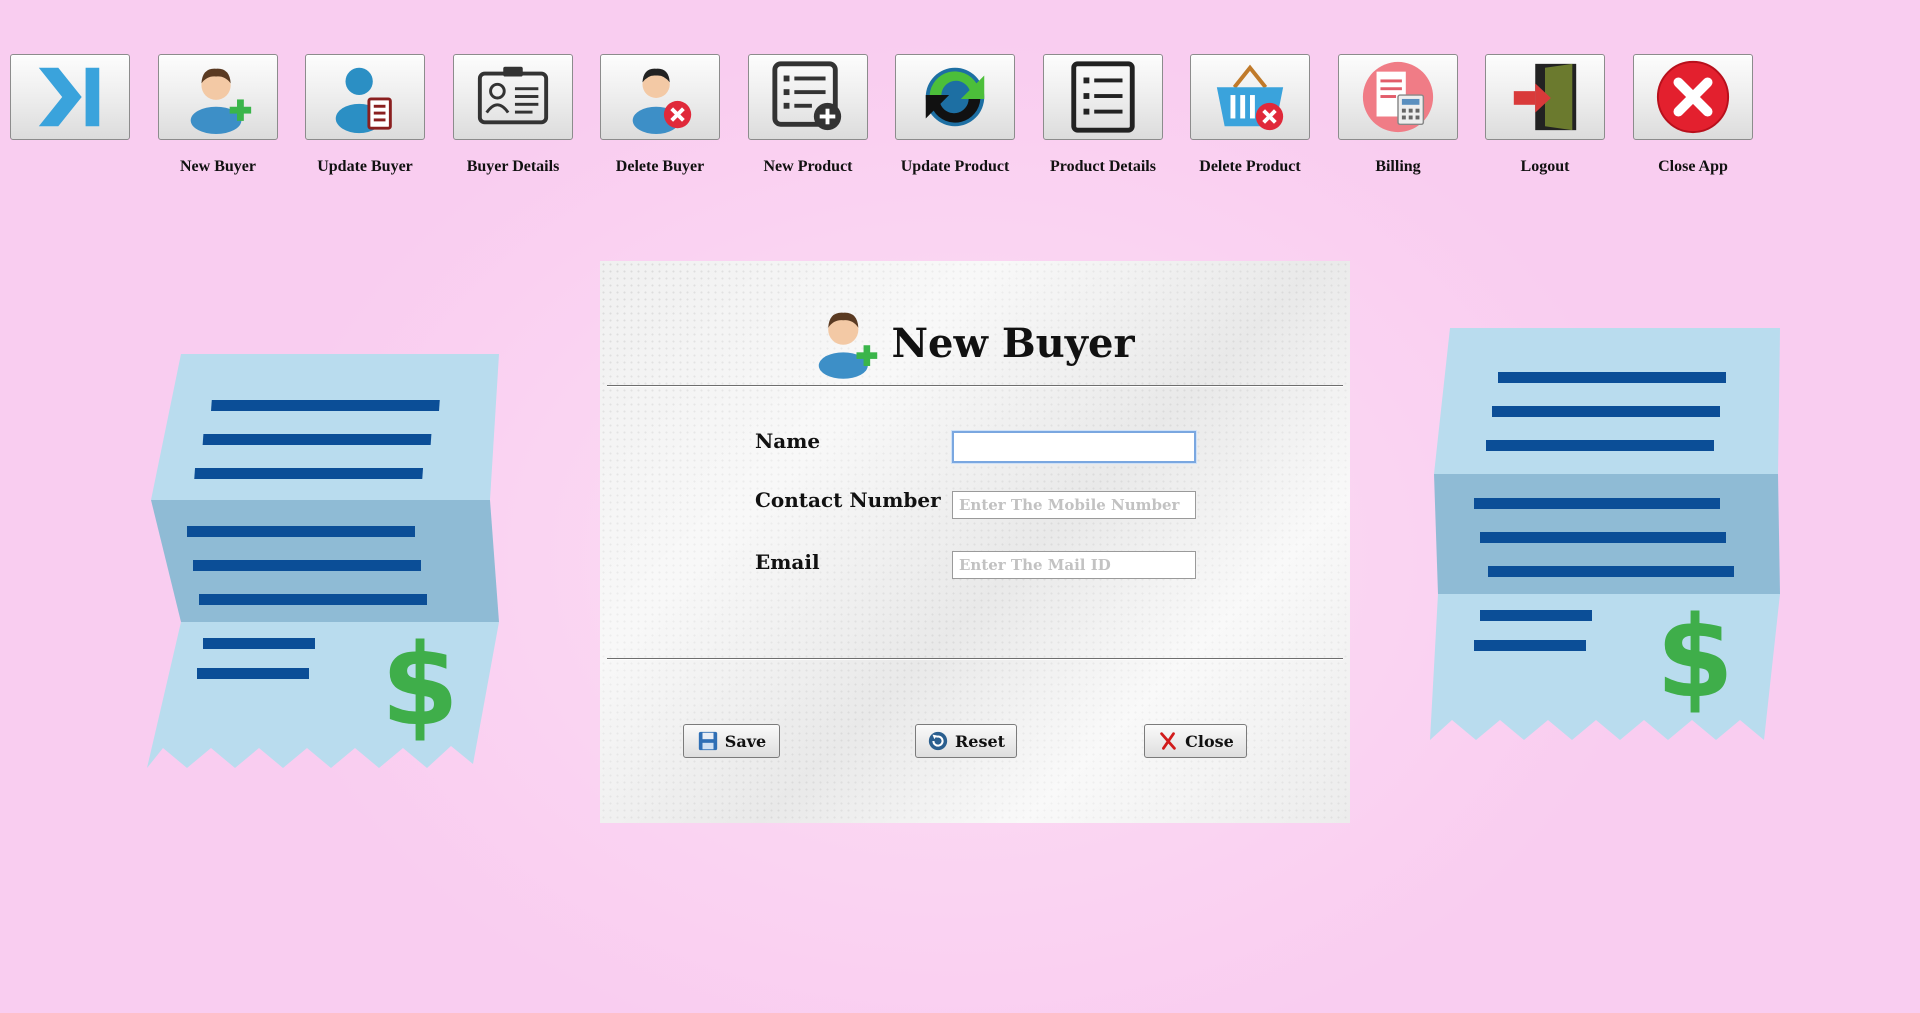 Image resolution: width=1920 pixels, height=1013 pixels. Describe the element at coordinates (363, 100) in the screenshot. I see `edit-user-icon` at that location.